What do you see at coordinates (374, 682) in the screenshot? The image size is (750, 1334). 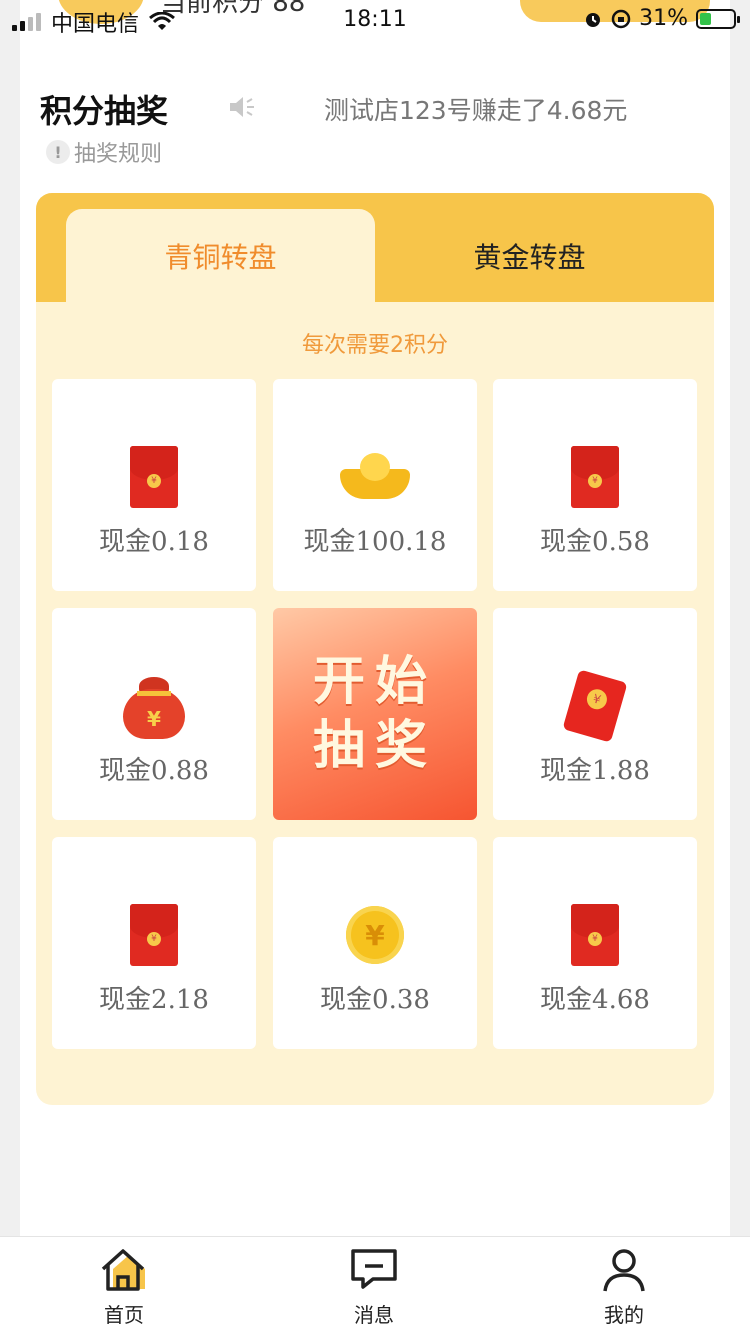 I see `start-button-line1: 开始` at bounding box center [374, 682].